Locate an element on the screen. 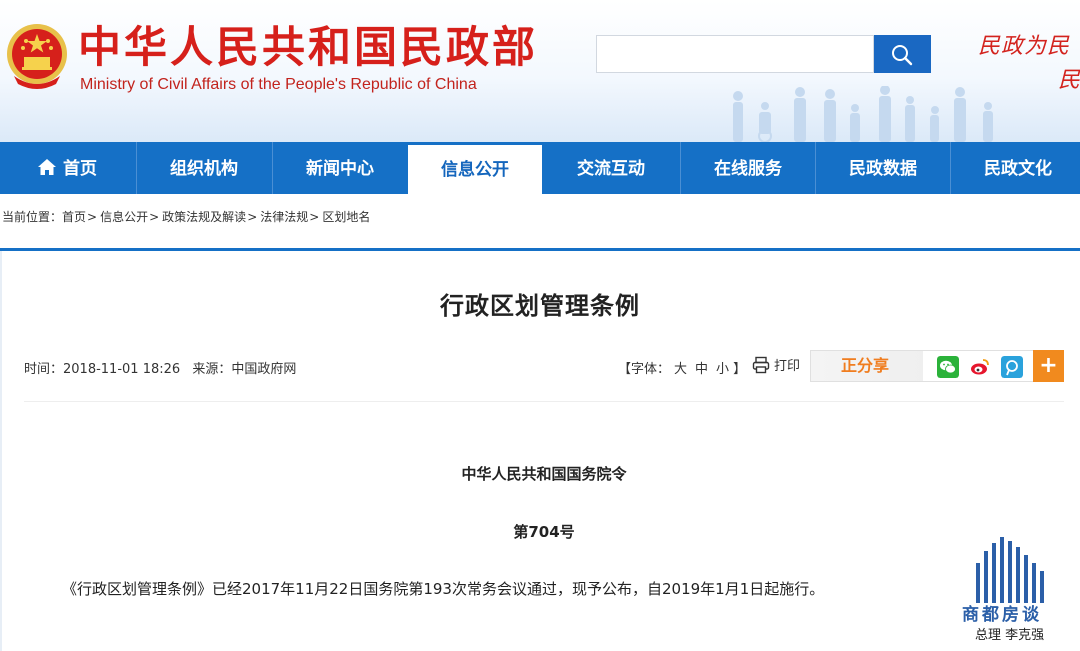 This screenshot has height=651, width=1080. nav-item-interaction: 交流互动 is located at coordinates (611, 168).